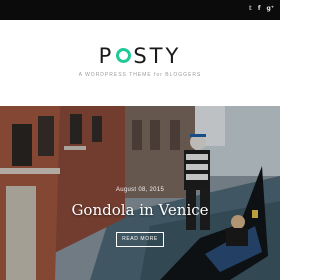  Describe the element at coordinates (140, 239) in the screenshot. I see `read-more-button: READ MORE` at that location.